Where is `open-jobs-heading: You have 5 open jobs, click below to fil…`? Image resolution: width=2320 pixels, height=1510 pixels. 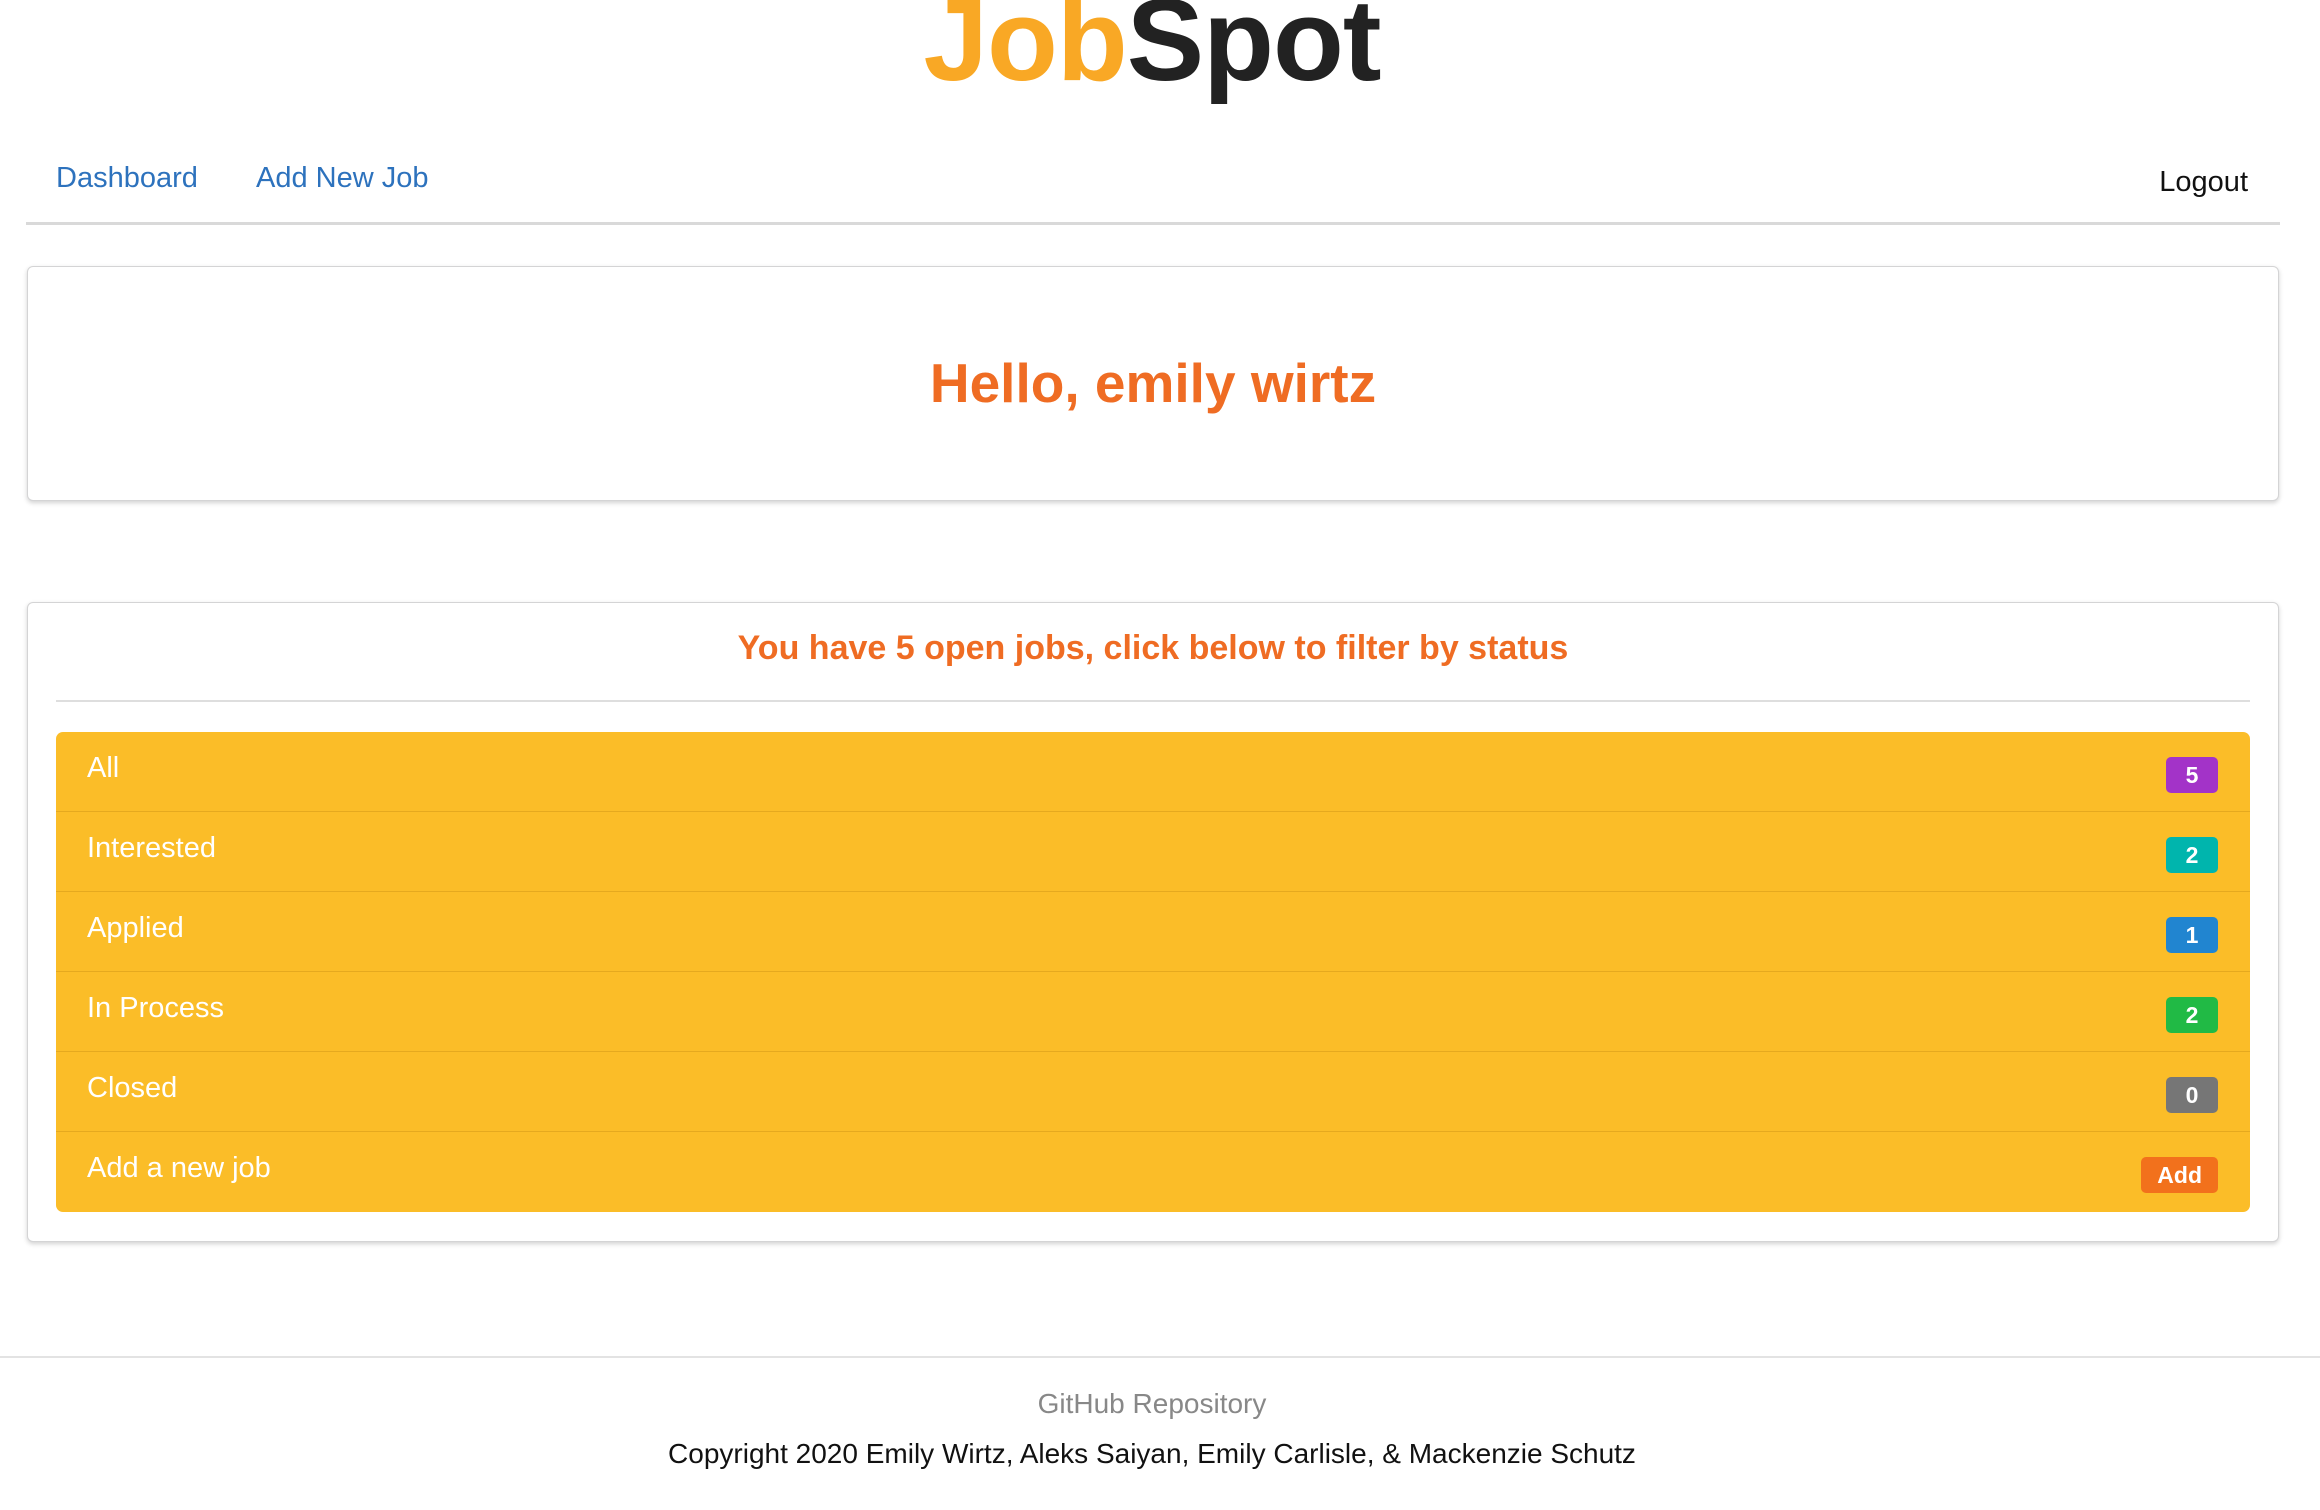 open-jobs-heading: You have 5 open jobs, click below to fil… is located at coordinates (1153, 648).